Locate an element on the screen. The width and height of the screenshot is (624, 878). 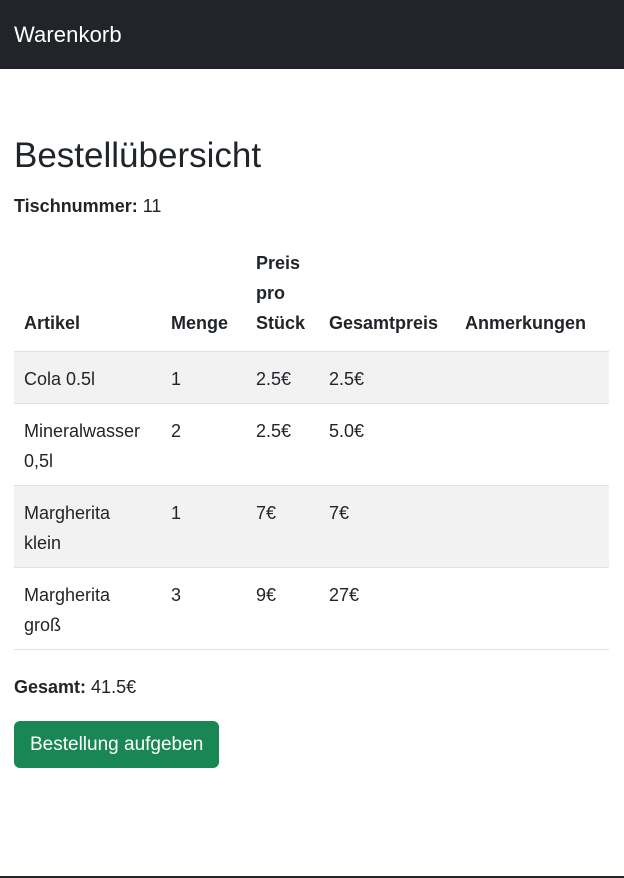
cell-gesamtpreis: 2.5€ is located at coordinates (387, 377).